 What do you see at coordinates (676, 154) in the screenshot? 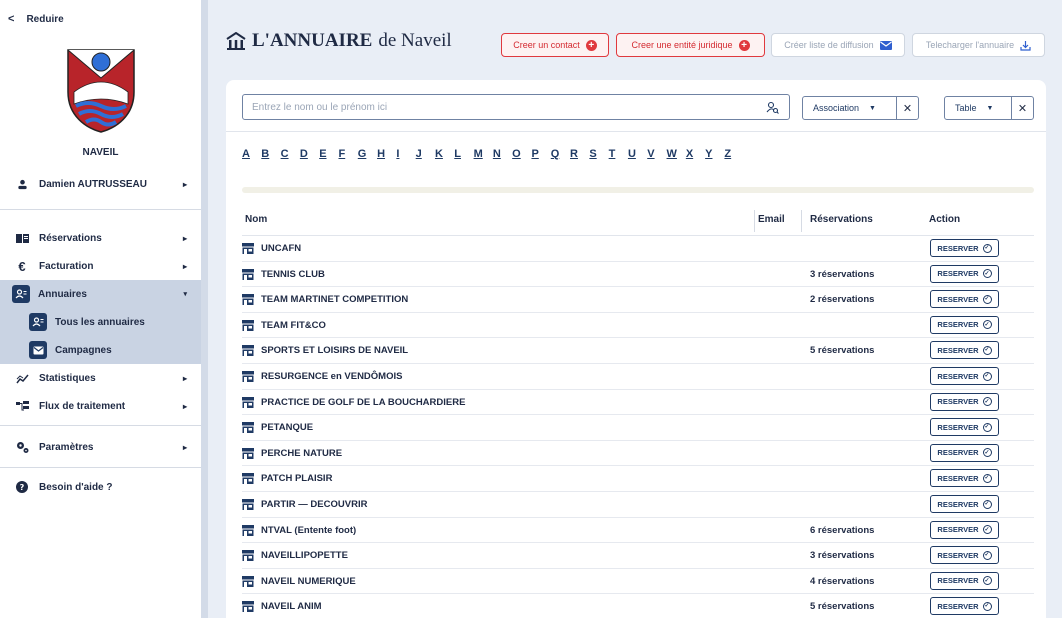
I see `letter-filter-w: W` at bounding box center [676, 154].